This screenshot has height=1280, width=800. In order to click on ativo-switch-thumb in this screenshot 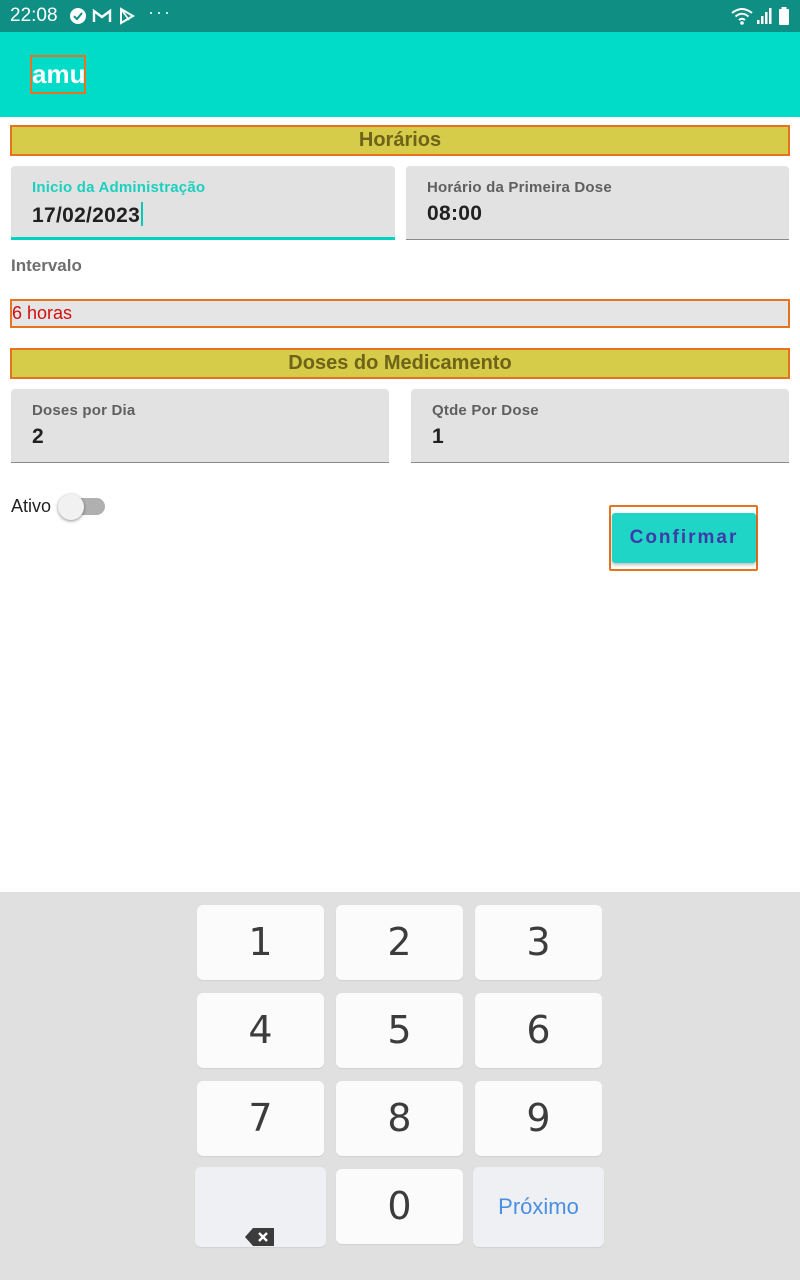, I will do `click(71, 507)`.